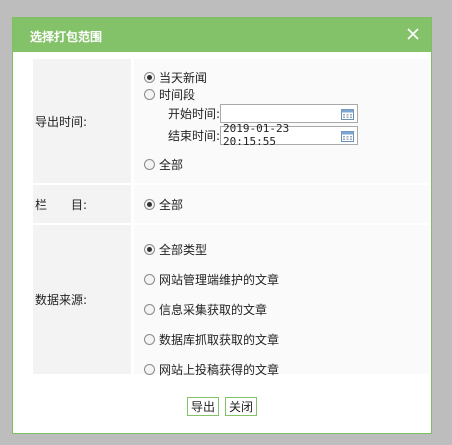  What do you see at coordinates (202, 406) in the screenshot?
I see `export-button: 导出` at bounding box center [202, 406].